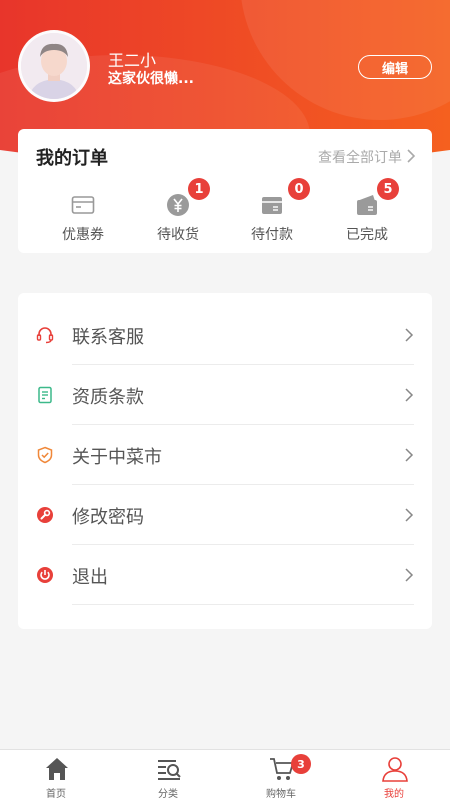 The width and height of the screenshot is (450, 800). I want to click on order-badge: 1, so click(199, 189).